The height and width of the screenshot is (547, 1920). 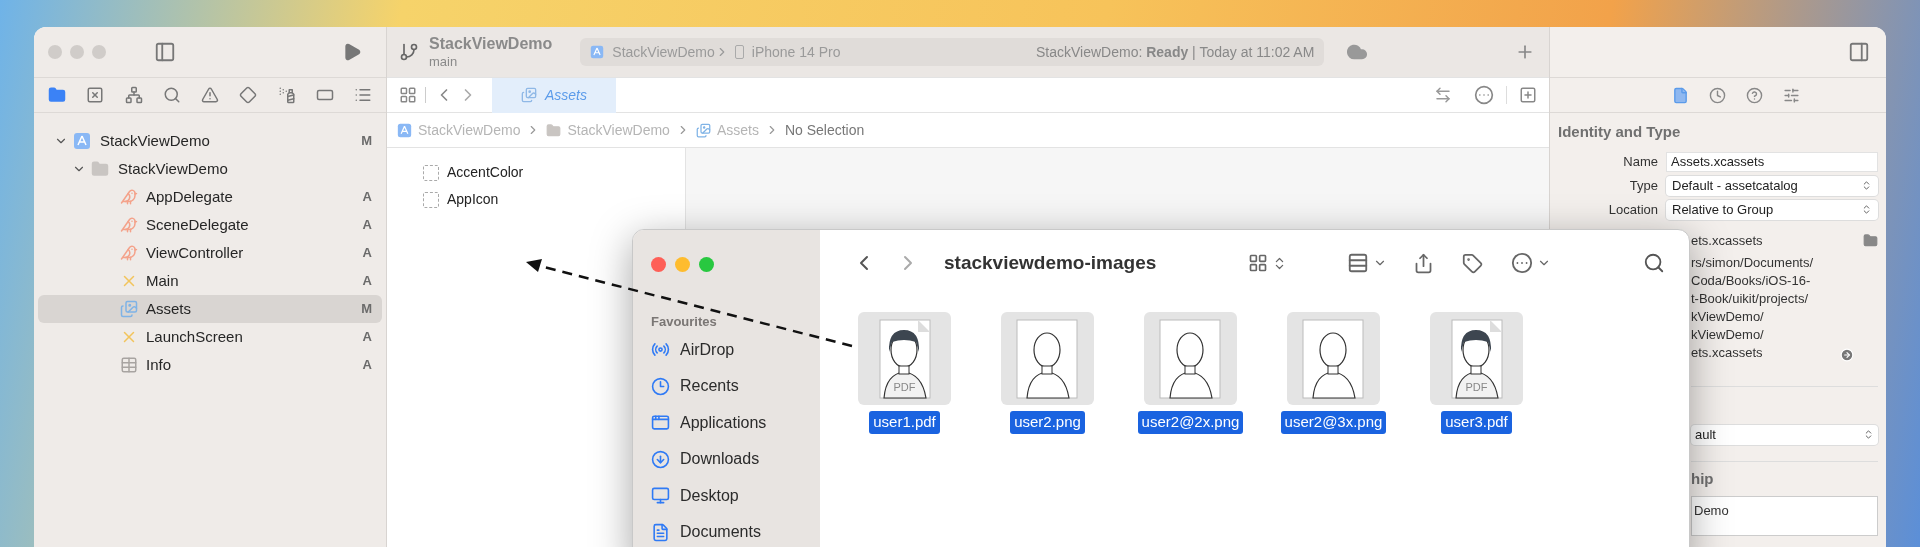 I want to click on branch-icon, so click(x=409, y=52).